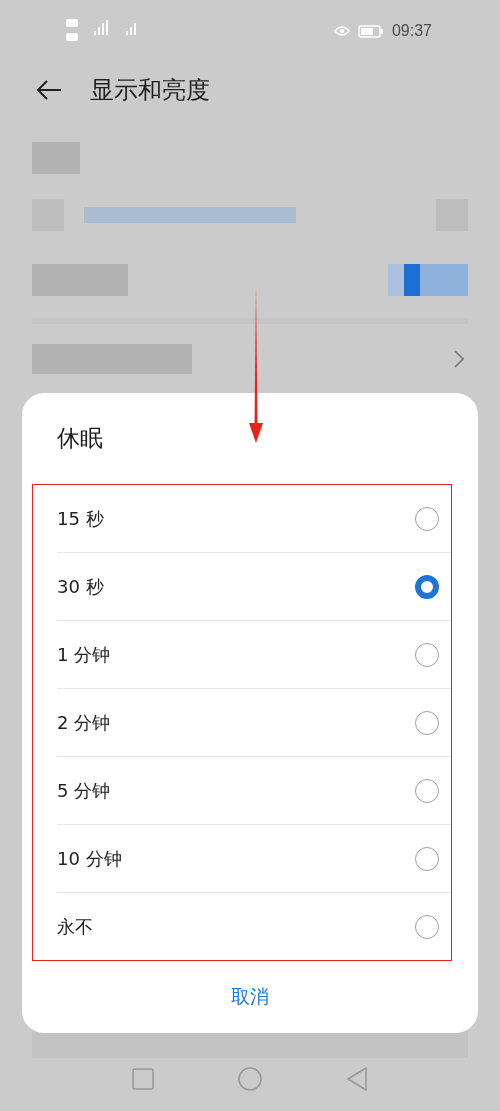  What do you see at coordinates (84, 654) in the screenshot?
I see `option-label: 1 分钟` at bounding box center [84, 654].